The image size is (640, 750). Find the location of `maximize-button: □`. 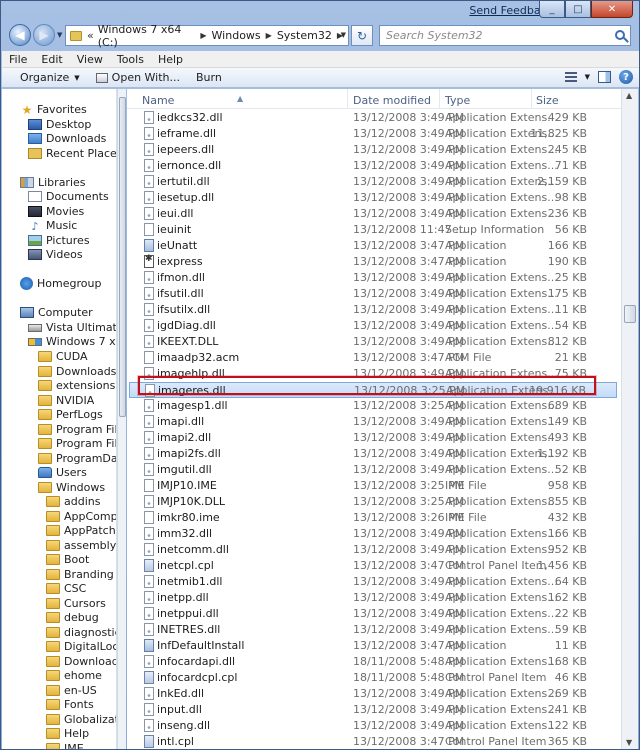

maximize-button: □ is located at coordinates (578, 9).